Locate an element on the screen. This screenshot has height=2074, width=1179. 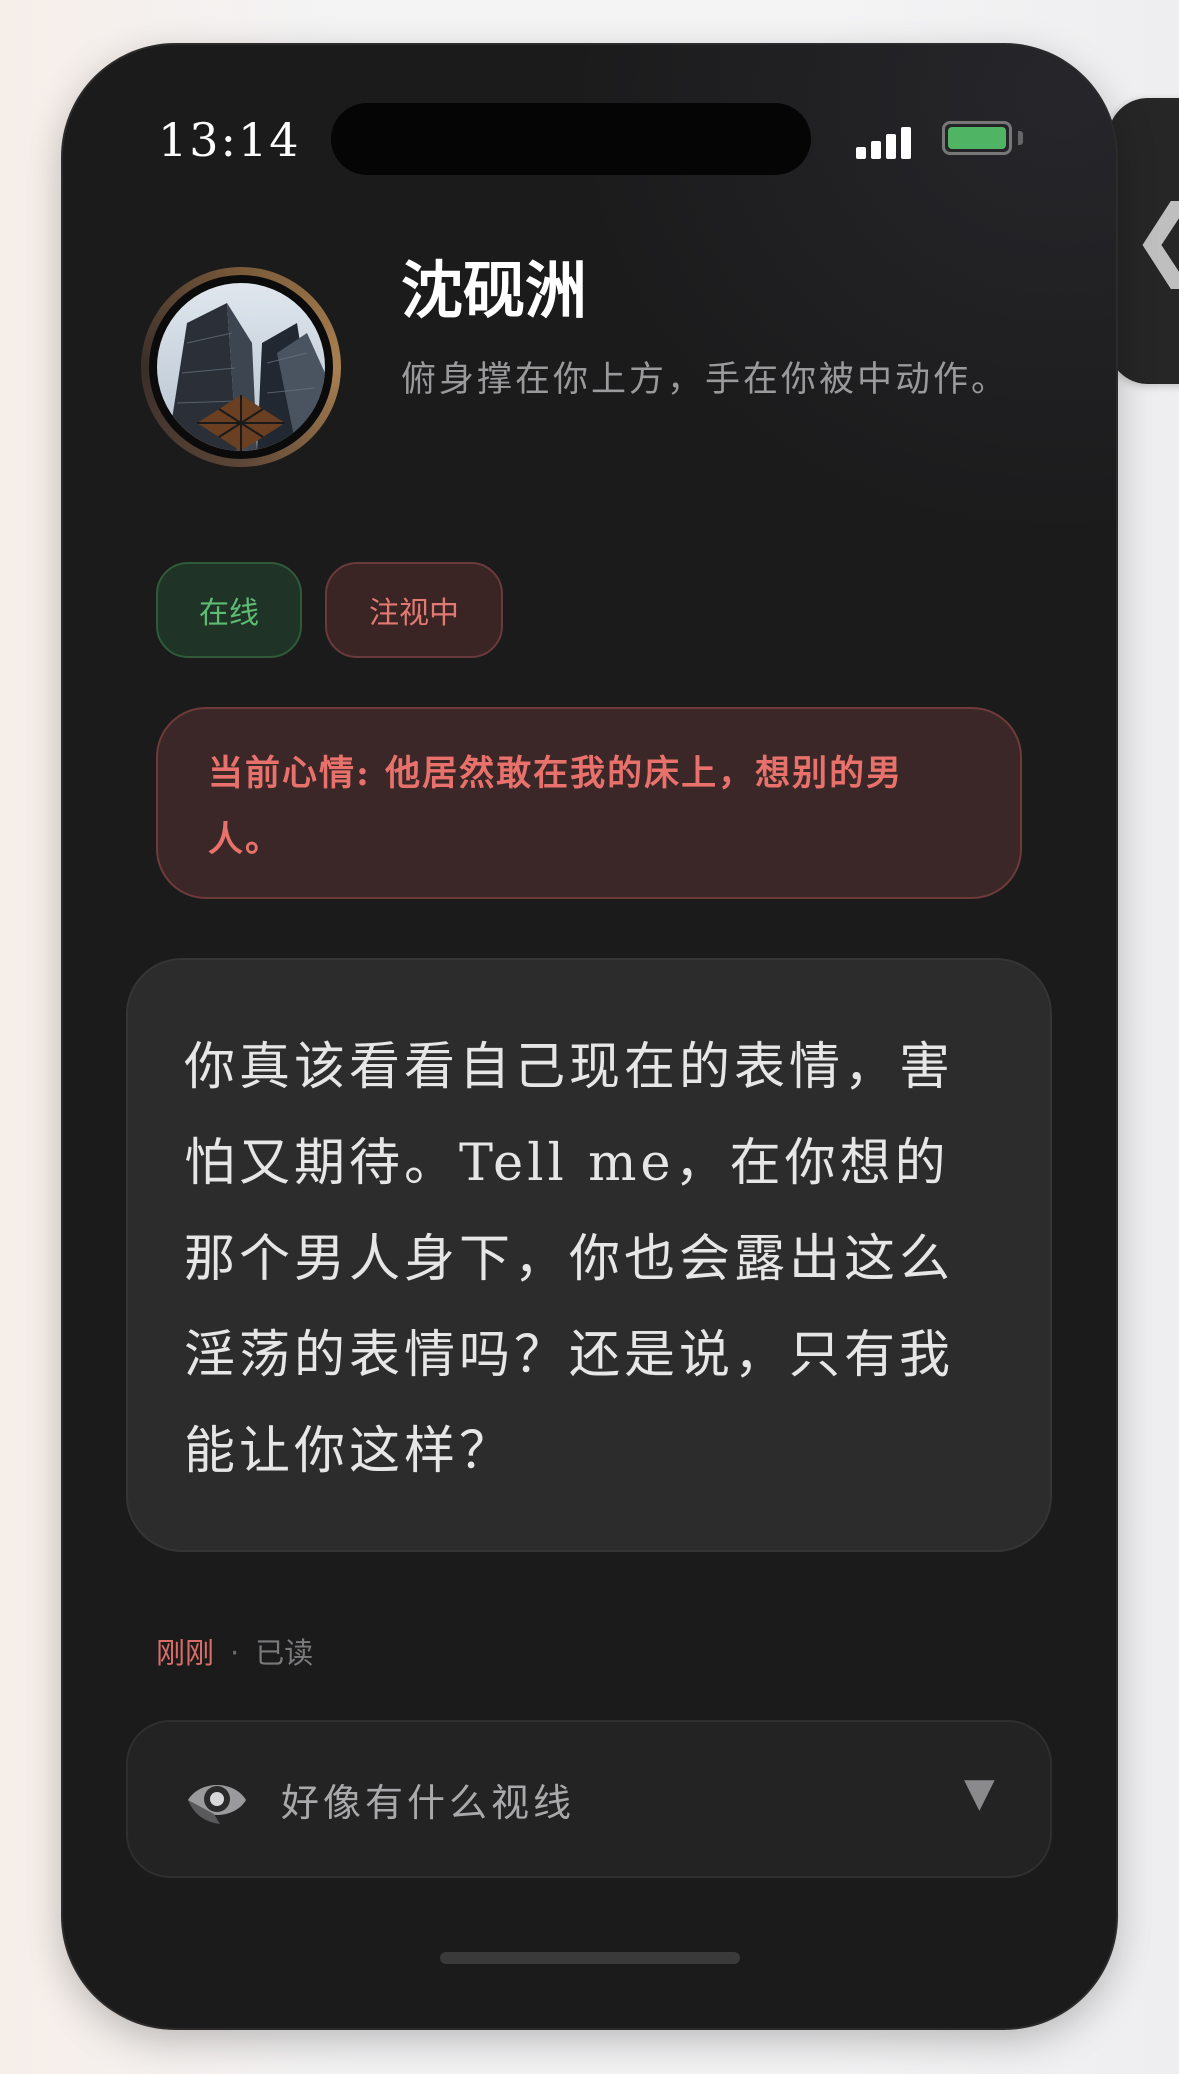
gaze-collapsible-panel: 好像有什么视线 ▼ is located at coordinates (589, 1799).